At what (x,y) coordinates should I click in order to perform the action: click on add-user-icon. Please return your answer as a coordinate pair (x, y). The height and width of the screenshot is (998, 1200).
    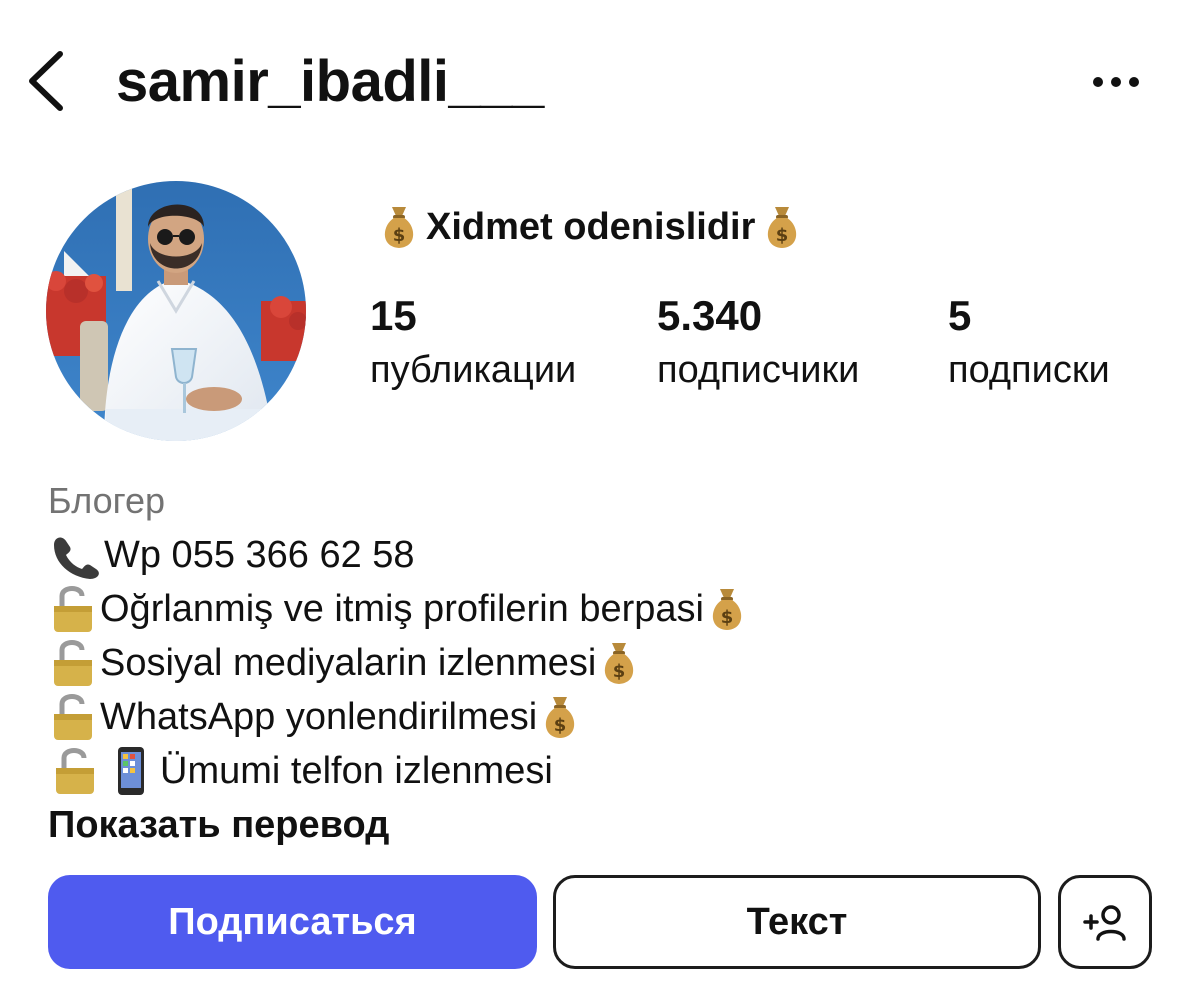
    Looking at the image, I should click on (1104, 923).